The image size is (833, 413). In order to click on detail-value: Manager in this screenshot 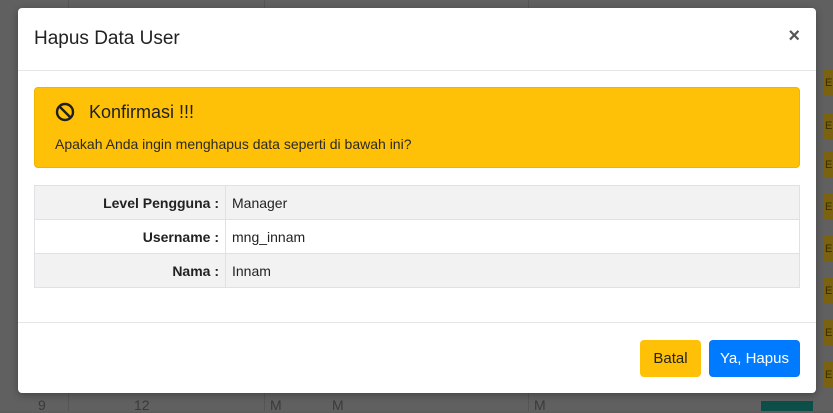, I will do `click(512, 202)`.